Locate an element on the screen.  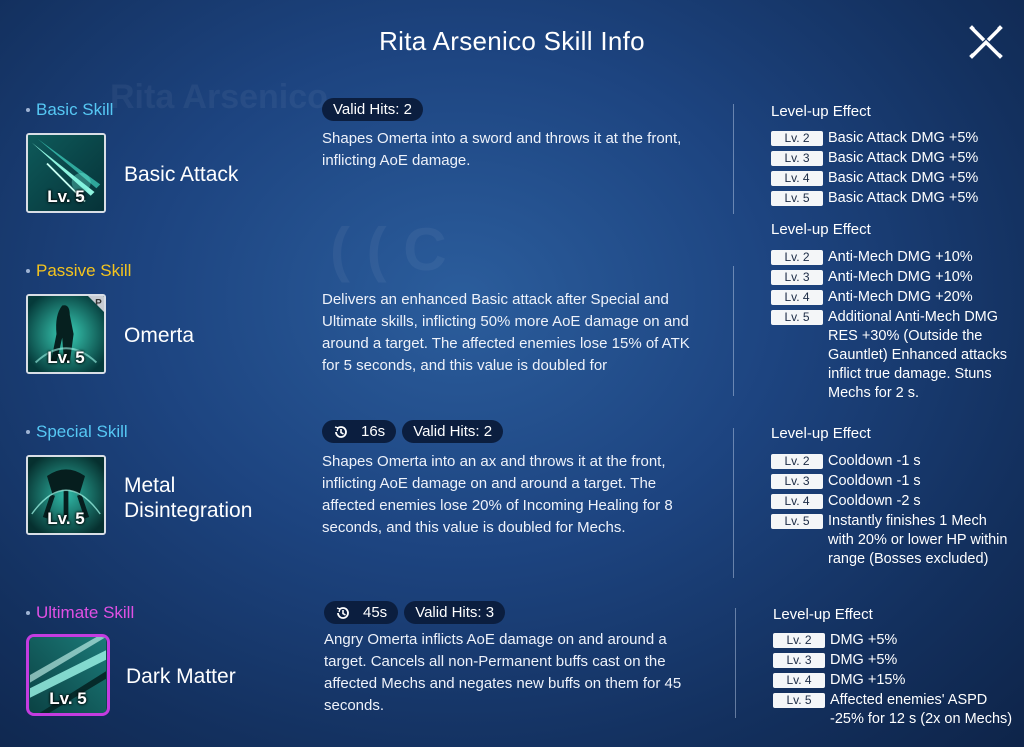
skill-icon-ultimate: Lv. 5 is located at coordinates (68, 675).